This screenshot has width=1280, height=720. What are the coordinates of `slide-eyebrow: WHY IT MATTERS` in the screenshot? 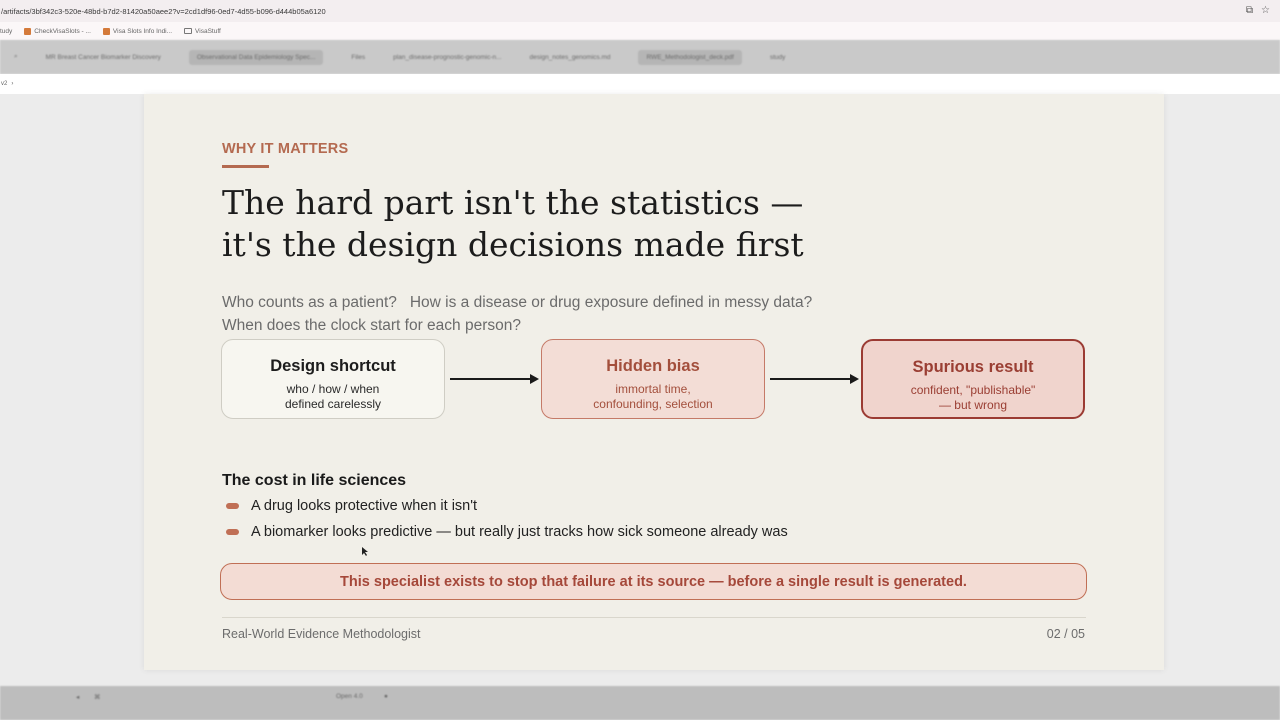 It's located at (285, 149).